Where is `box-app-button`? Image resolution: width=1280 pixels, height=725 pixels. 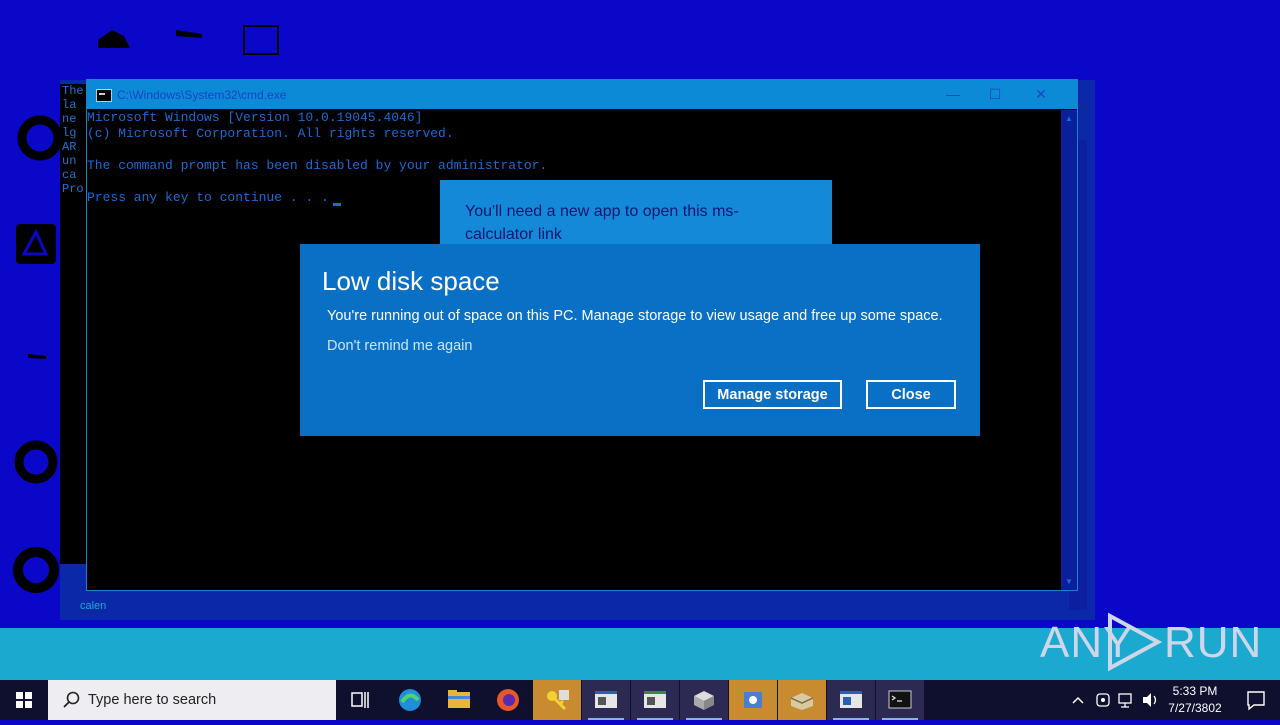 box-app-button is located at coordinates (802, 700).